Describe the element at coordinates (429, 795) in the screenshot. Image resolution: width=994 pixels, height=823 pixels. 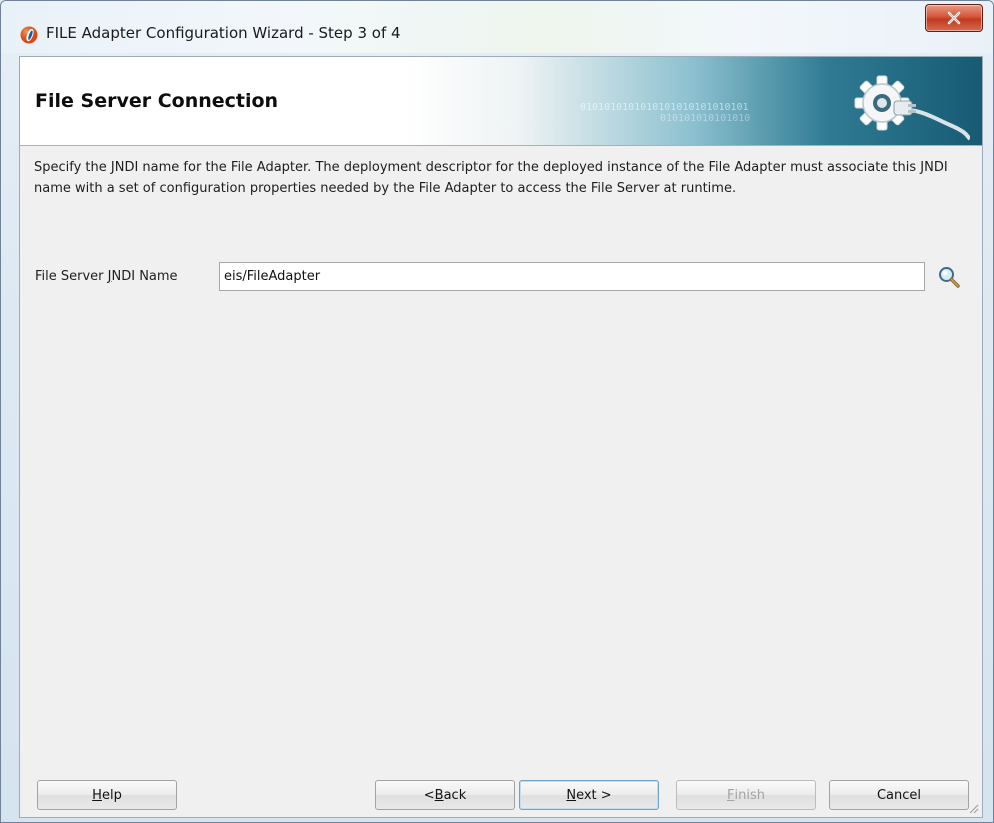
I see `back-prefix: <` at that location.